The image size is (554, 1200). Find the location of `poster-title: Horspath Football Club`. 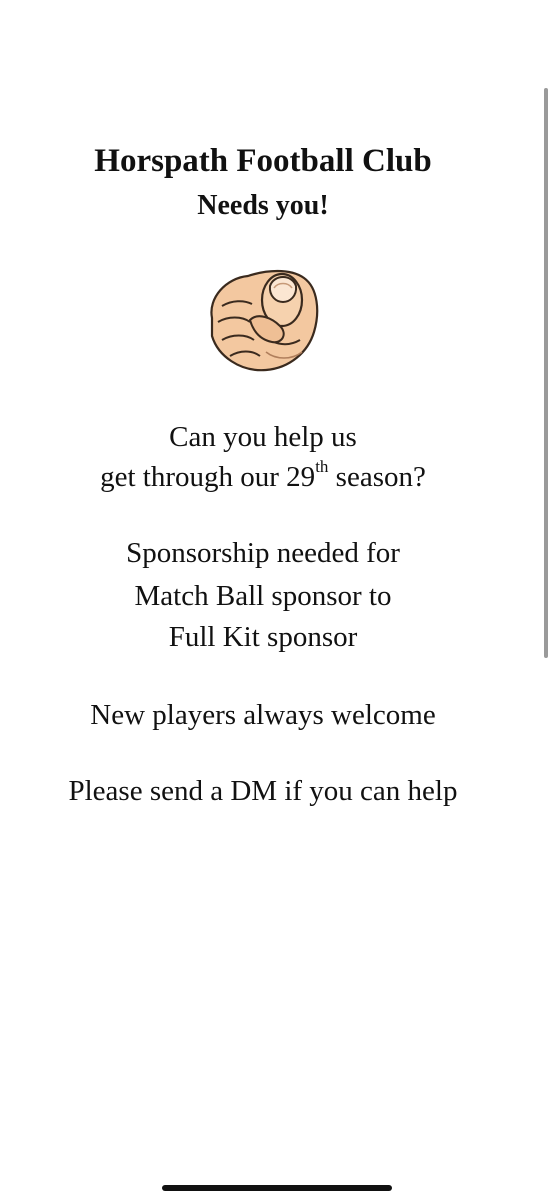

poster-title: Horspath Football Club is located at coordinates (263, 161).